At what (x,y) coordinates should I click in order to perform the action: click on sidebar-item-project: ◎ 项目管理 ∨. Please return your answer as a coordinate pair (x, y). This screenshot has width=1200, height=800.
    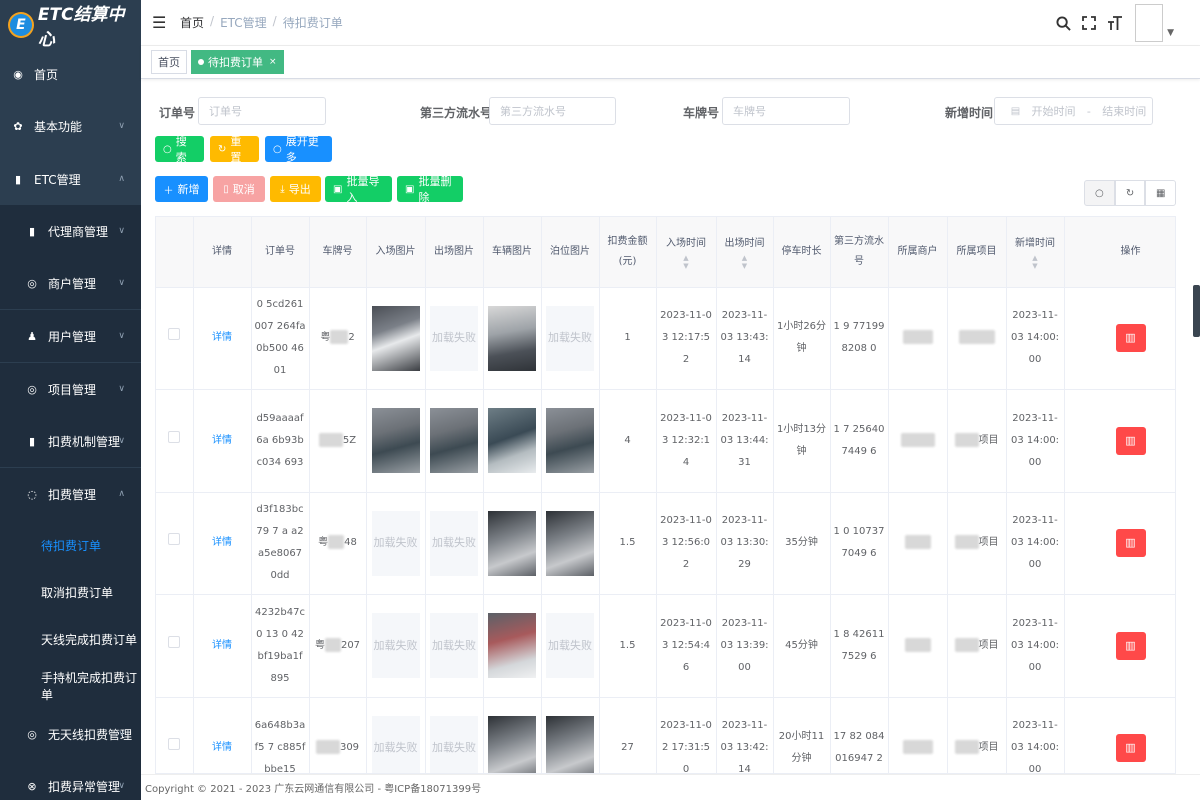
    Looking at the image, I should click on (70, 389).